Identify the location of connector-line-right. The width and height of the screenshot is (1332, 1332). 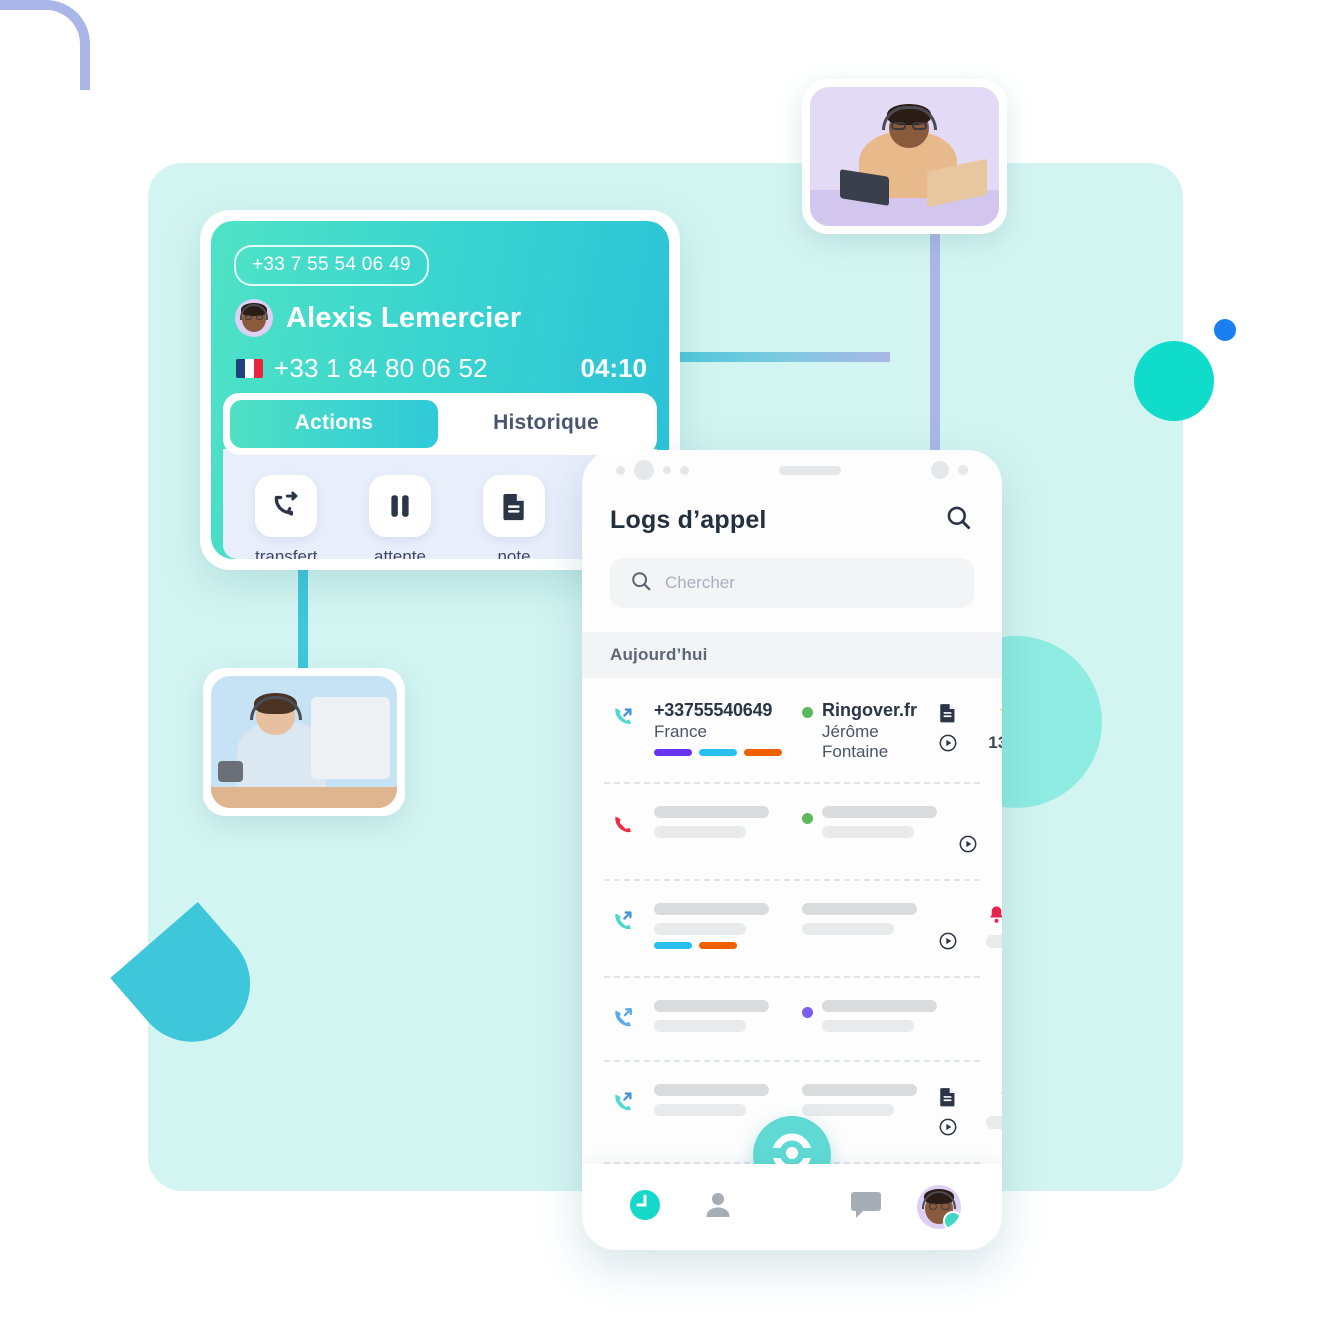
(935, 341).